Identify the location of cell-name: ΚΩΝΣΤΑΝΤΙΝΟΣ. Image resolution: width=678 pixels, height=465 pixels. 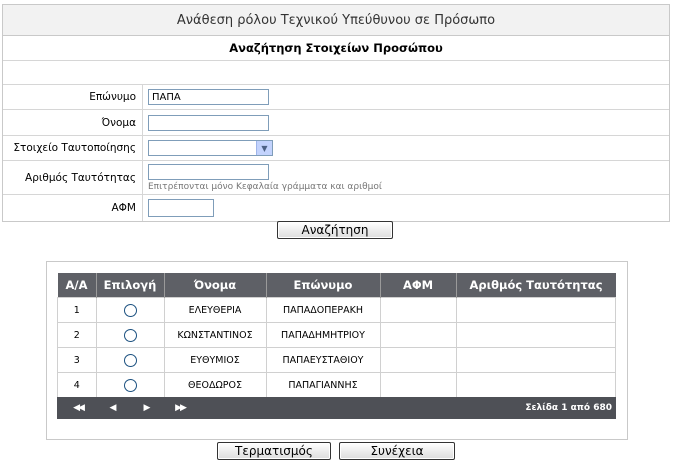
(215, 335).